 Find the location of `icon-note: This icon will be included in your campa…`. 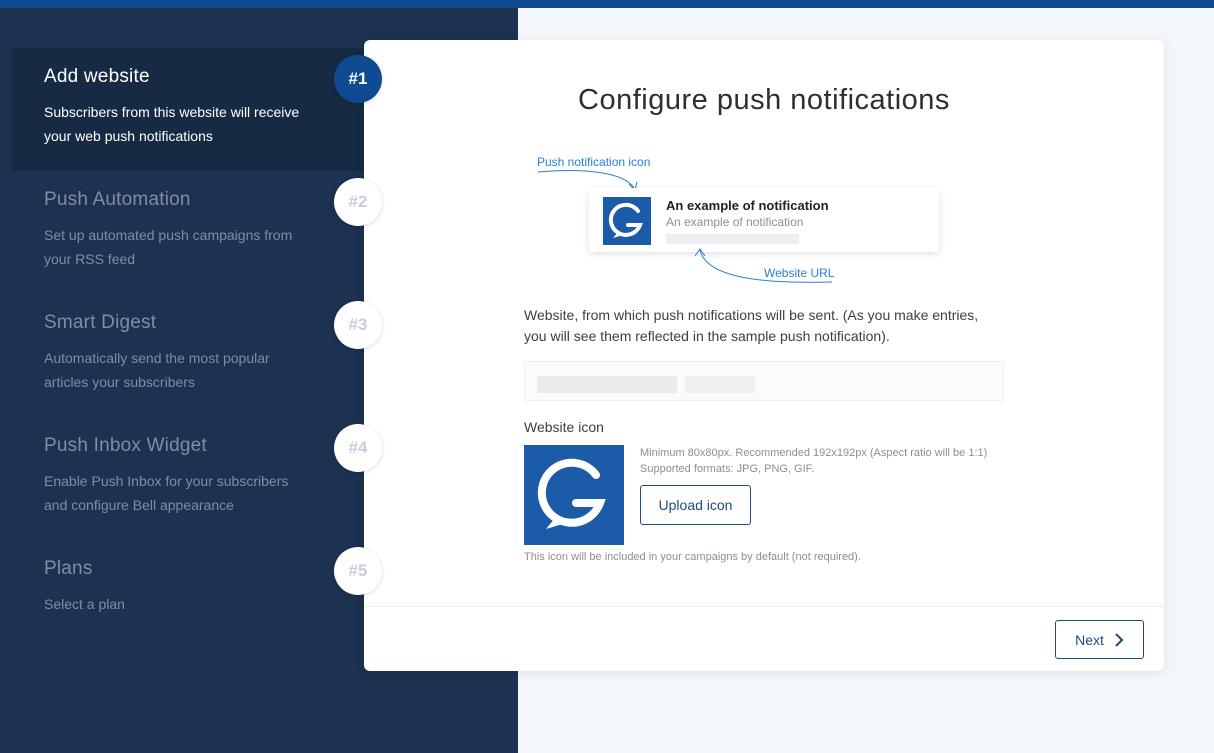

icon-note: This icon will be included in your campa… is located at coordinates (692, 557).